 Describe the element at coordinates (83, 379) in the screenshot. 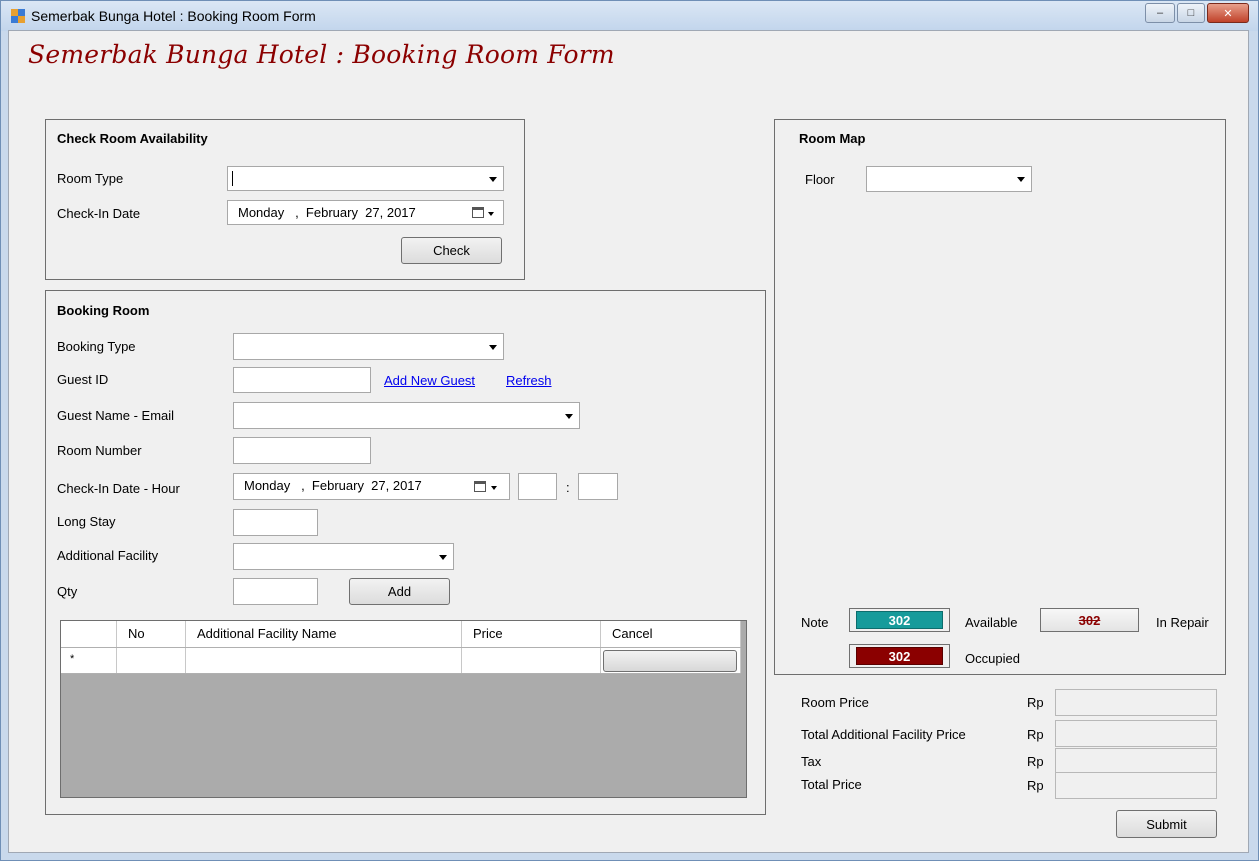

I see `guest-id-label: Guest ID` at that location.